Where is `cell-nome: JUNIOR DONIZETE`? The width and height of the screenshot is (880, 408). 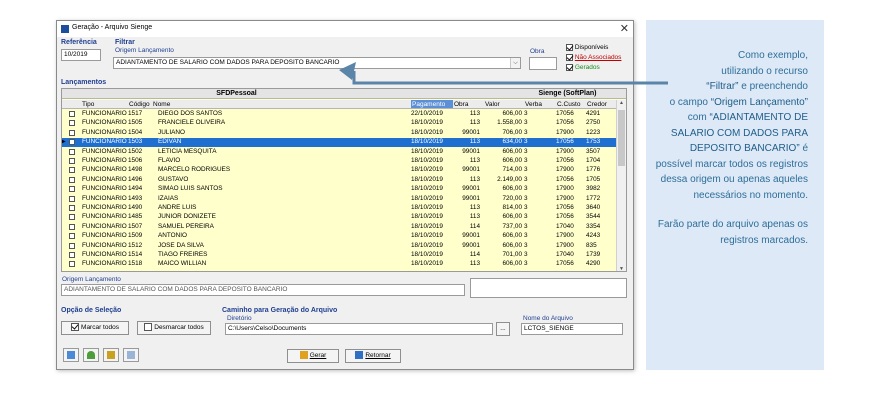 cell-nome: JUNIOR DONIZETE is located at coordinates (187, 217).